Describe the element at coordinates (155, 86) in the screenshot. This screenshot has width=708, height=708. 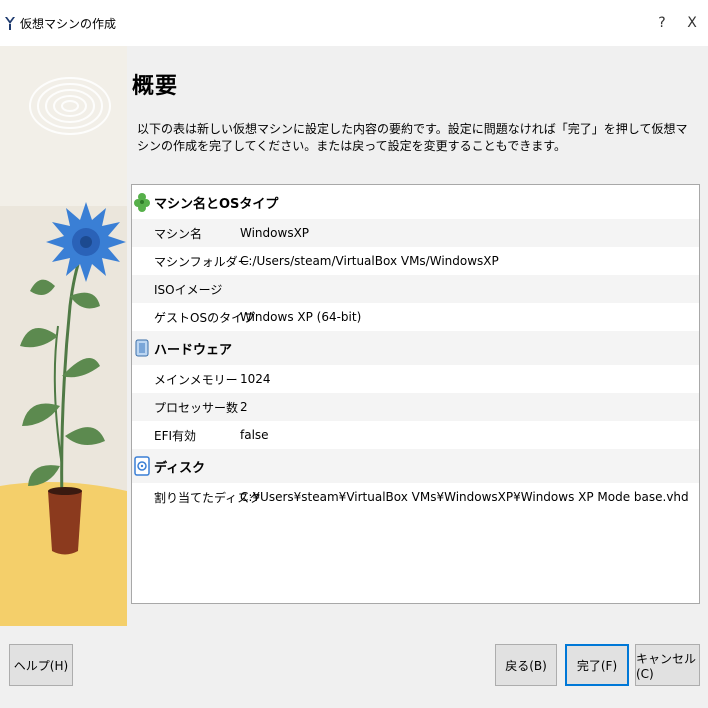
I see `page-title: 概要` at that location.